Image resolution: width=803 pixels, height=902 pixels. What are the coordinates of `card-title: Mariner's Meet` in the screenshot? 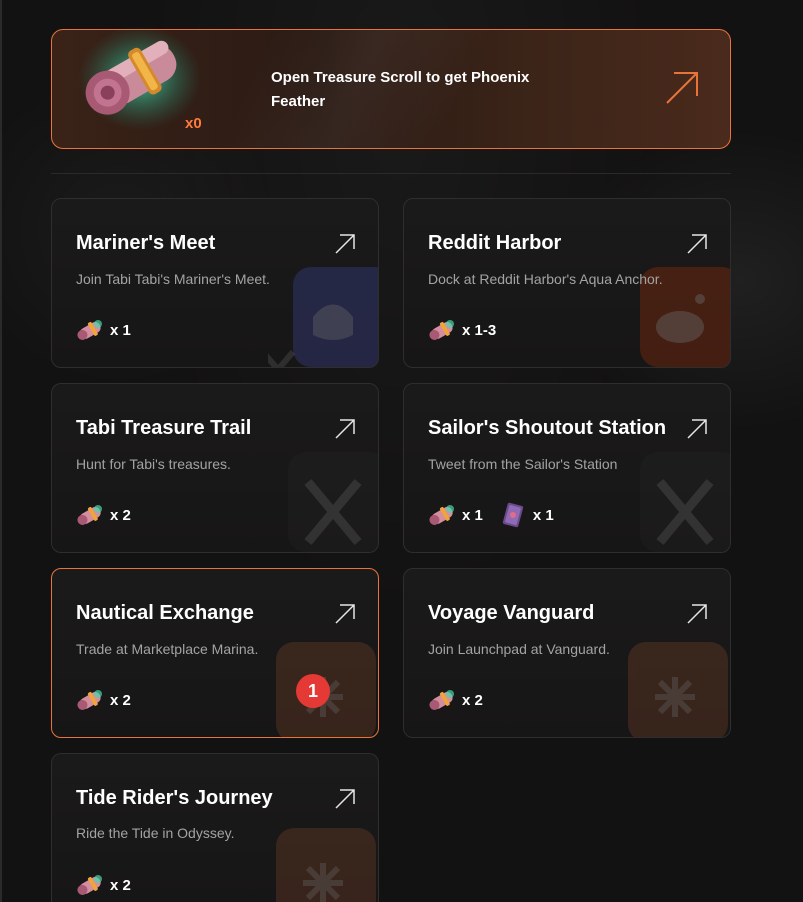 It's located at (146, 243).